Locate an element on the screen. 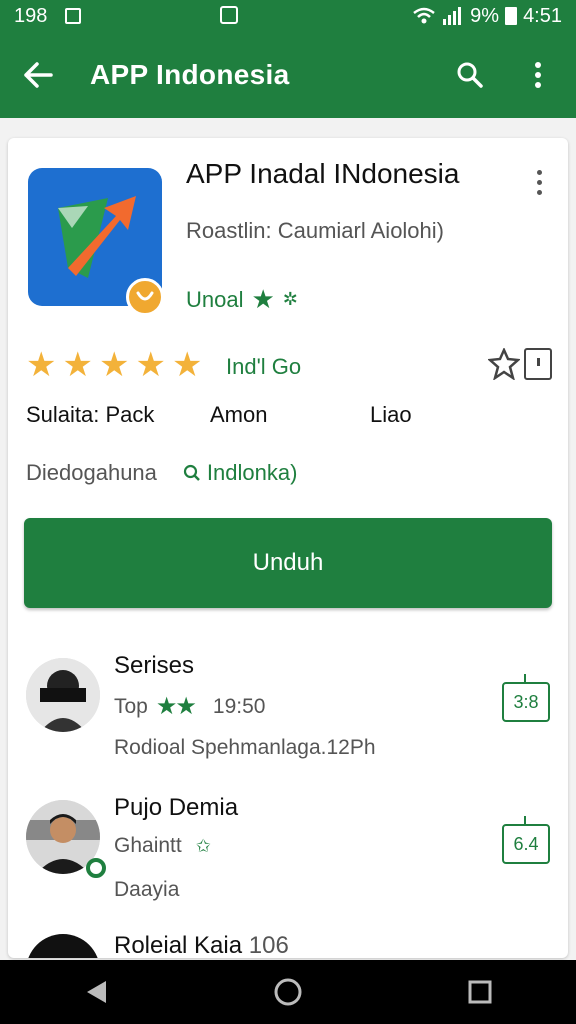 Image resolution: width=576 pixels, height=1024 pixels. list-item-meta: Ghaintt ✩ is located at coordinates (162, 846).